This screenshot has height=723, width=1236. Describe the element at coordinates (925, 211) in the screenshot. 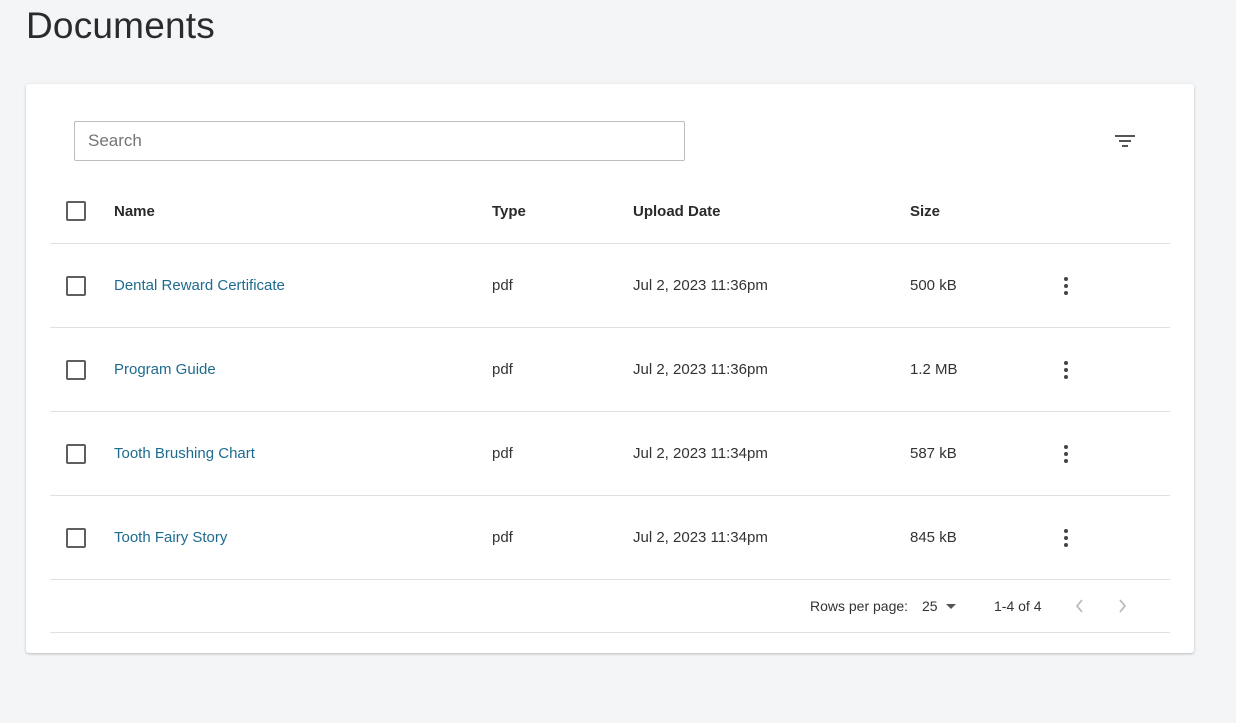

I see `column-header-size: Size` at that location.